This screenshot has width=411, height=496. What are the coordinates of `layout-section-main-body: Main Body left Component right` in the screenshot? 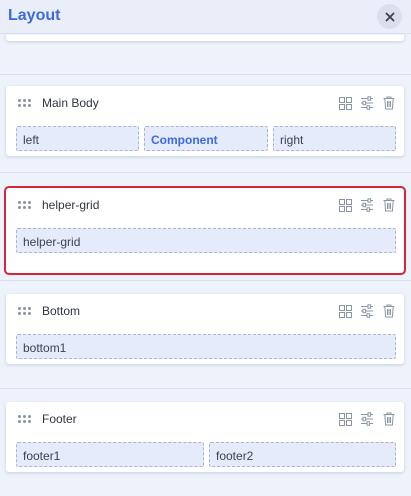 It's located at (205, 121).